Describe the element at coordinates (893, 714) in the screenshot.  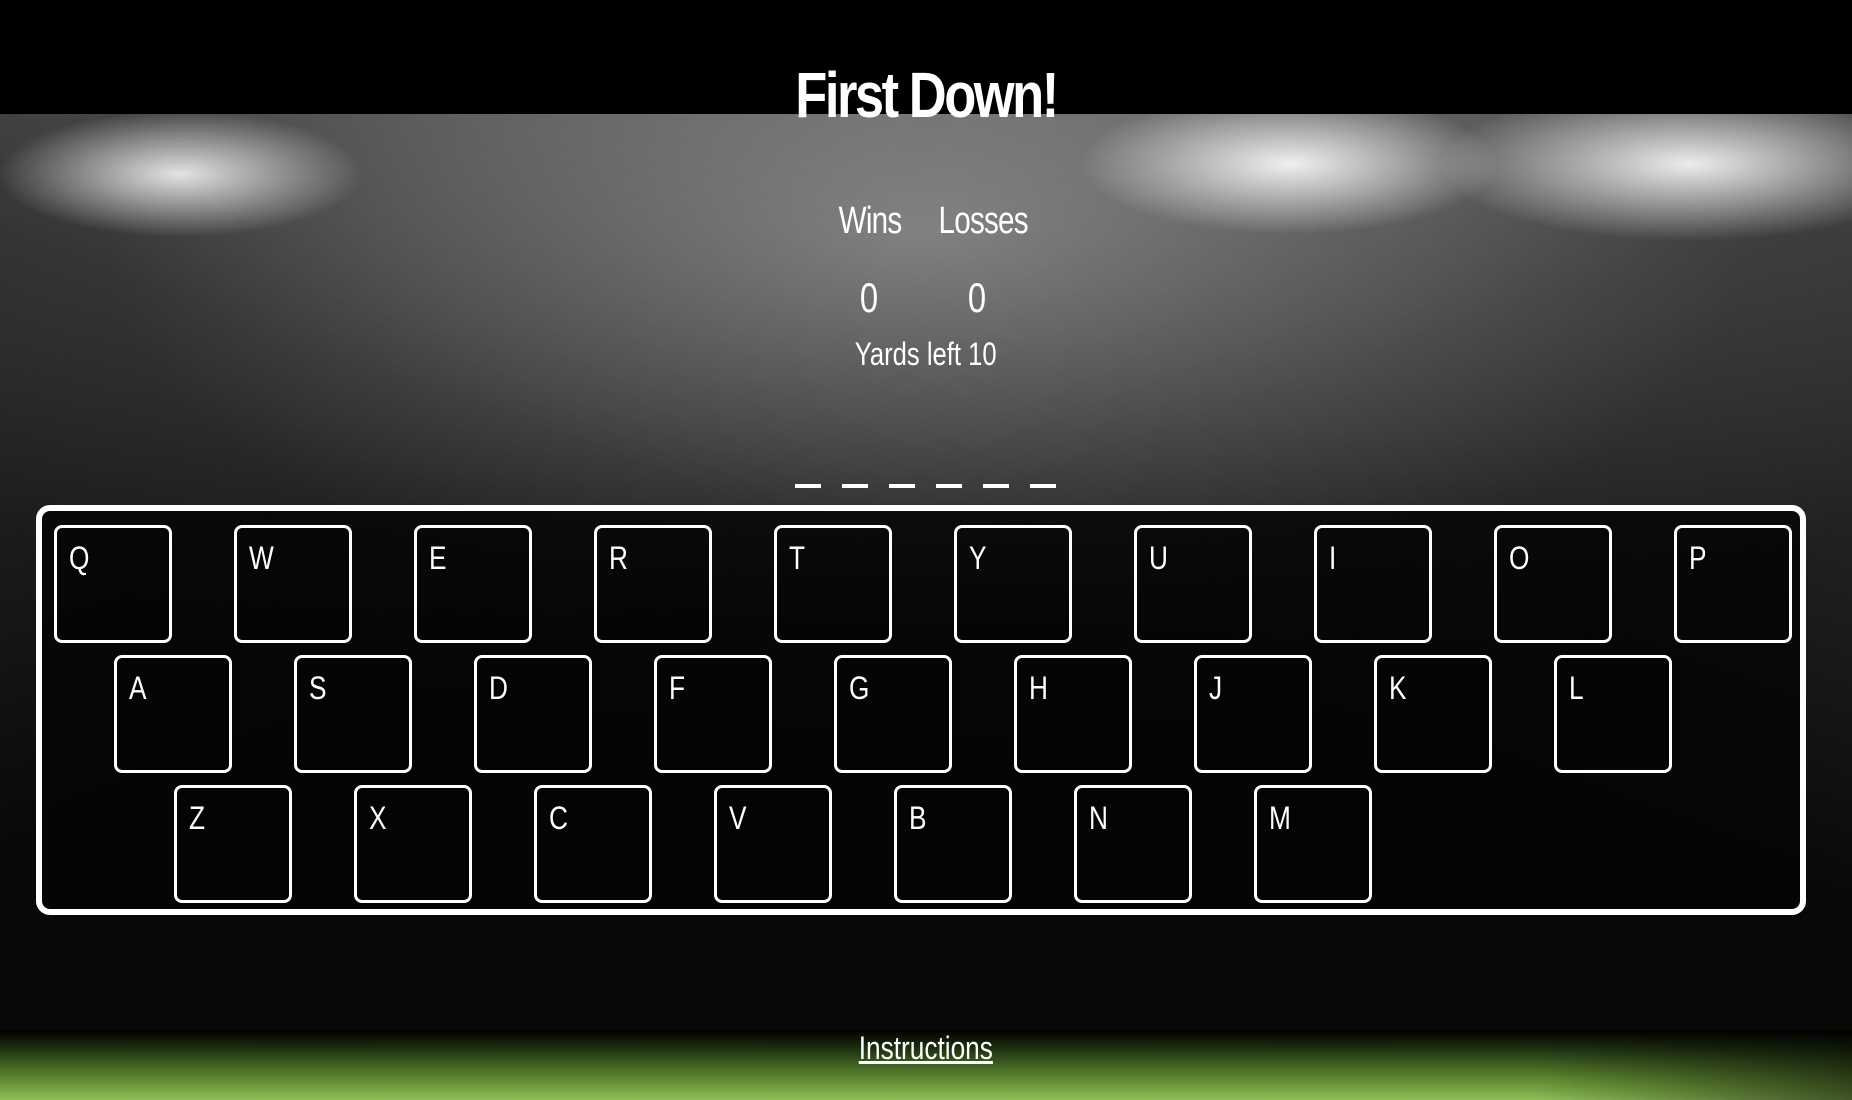
I see `key-g: G` at that location.